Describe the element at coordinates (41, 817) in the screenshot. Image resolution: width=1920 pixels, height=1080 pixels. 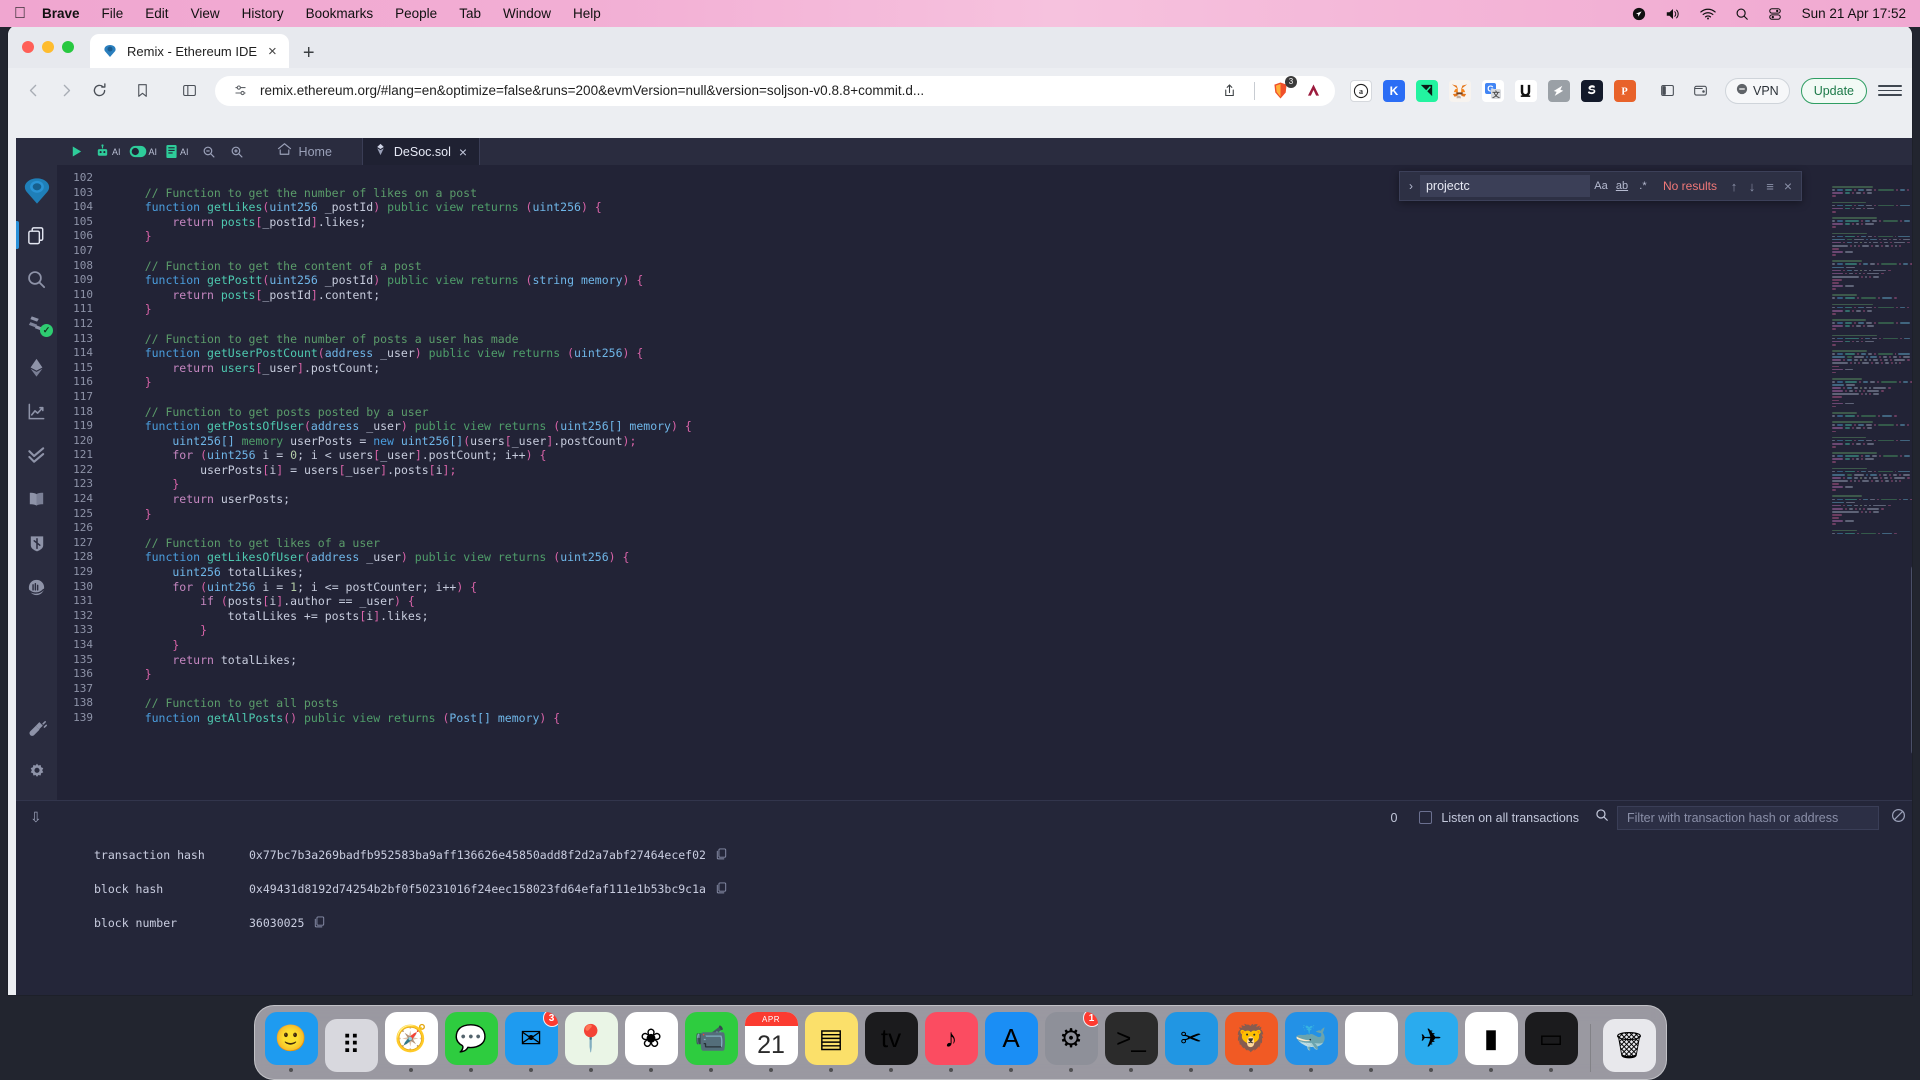
I see `double-chevron-down-icon: ⇩` at that location.